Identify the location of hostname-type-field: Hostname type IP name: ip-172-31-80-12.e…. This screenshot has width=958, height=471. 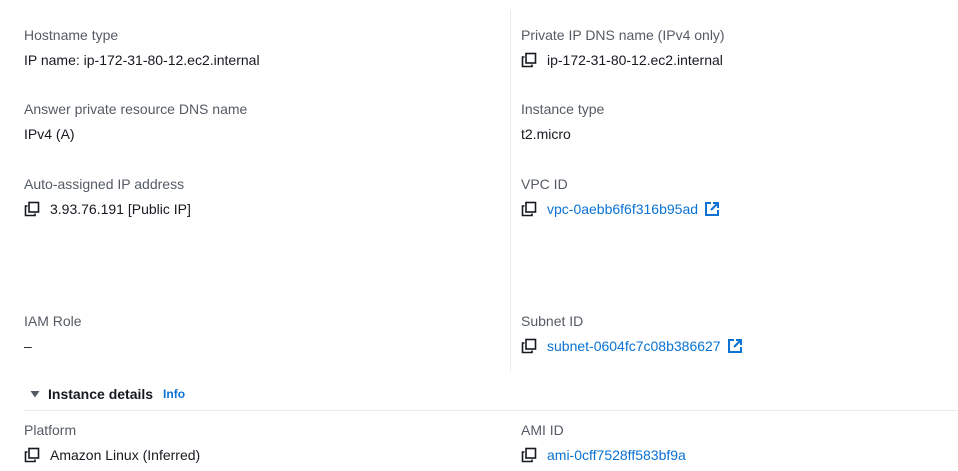
(142, 47).